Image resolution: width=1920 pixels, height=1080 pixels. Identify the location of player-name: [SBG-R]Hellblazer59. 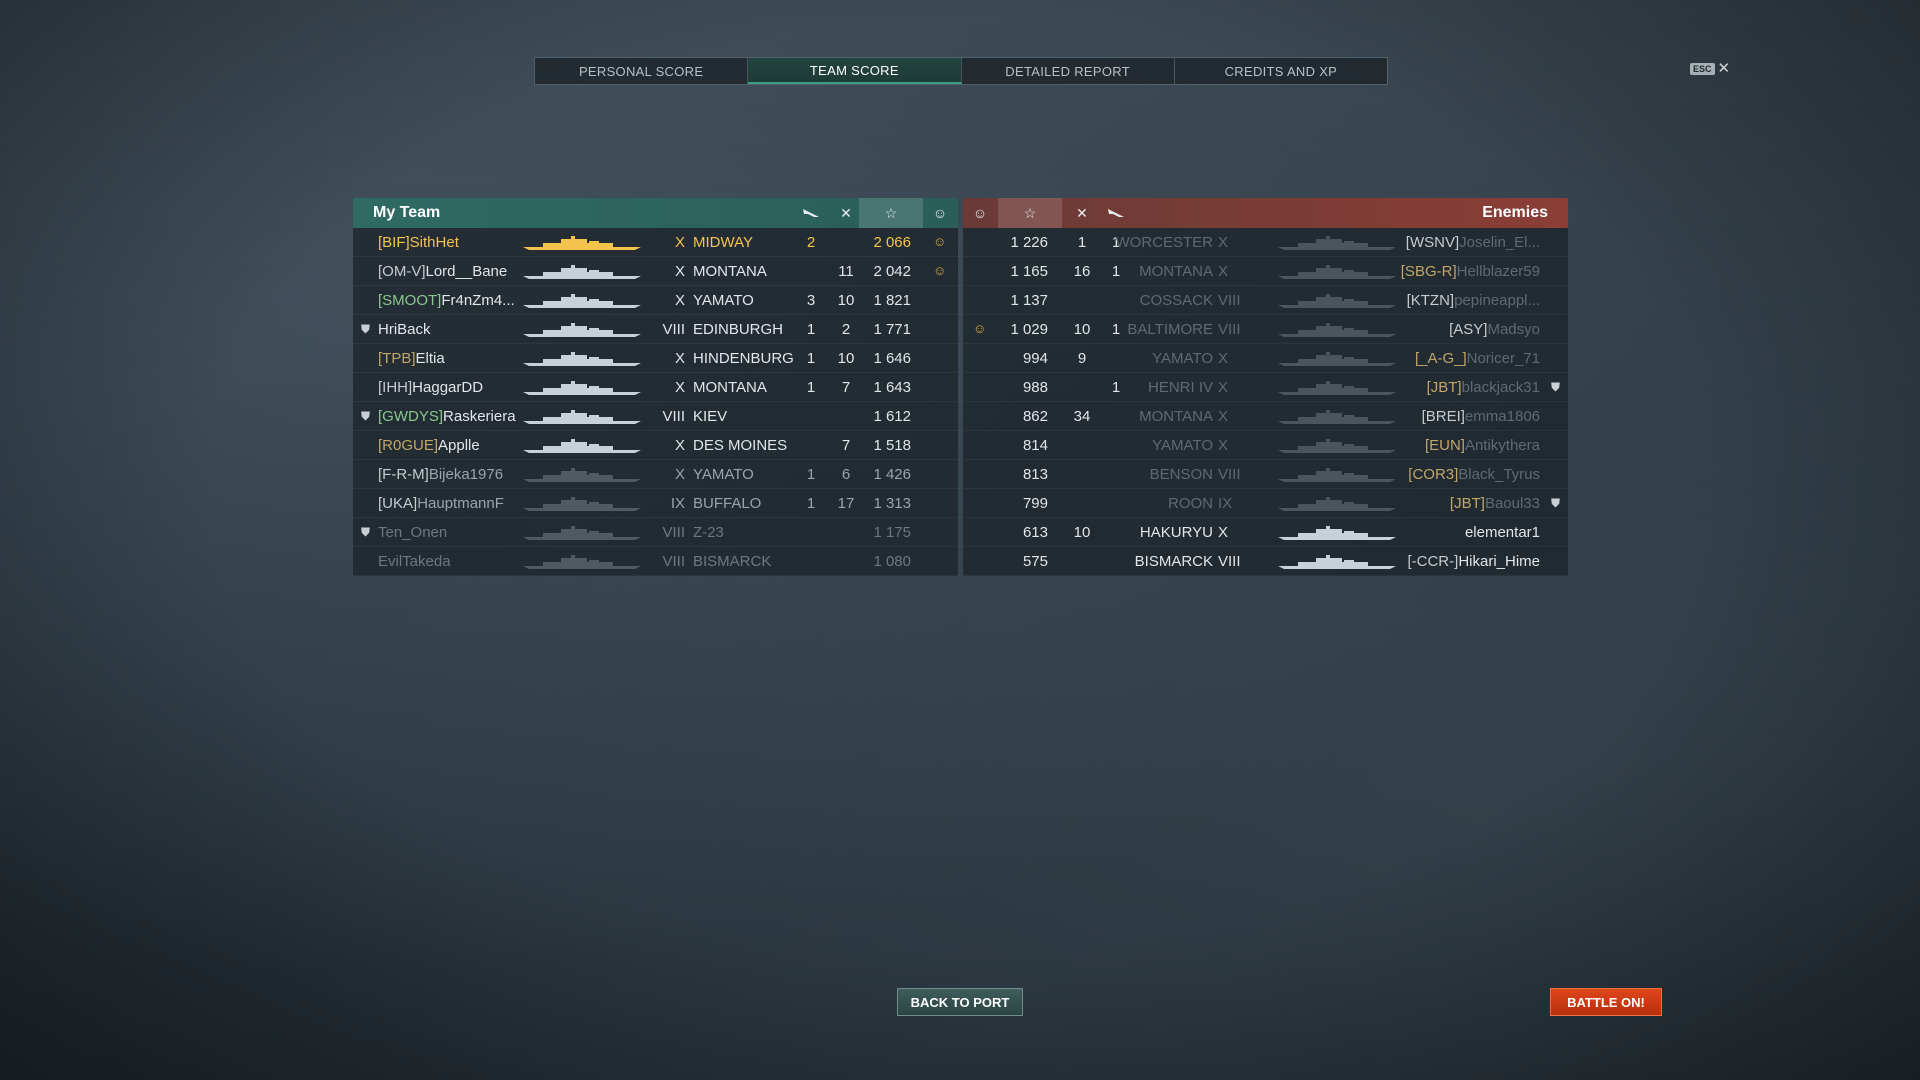
(1470, 271).